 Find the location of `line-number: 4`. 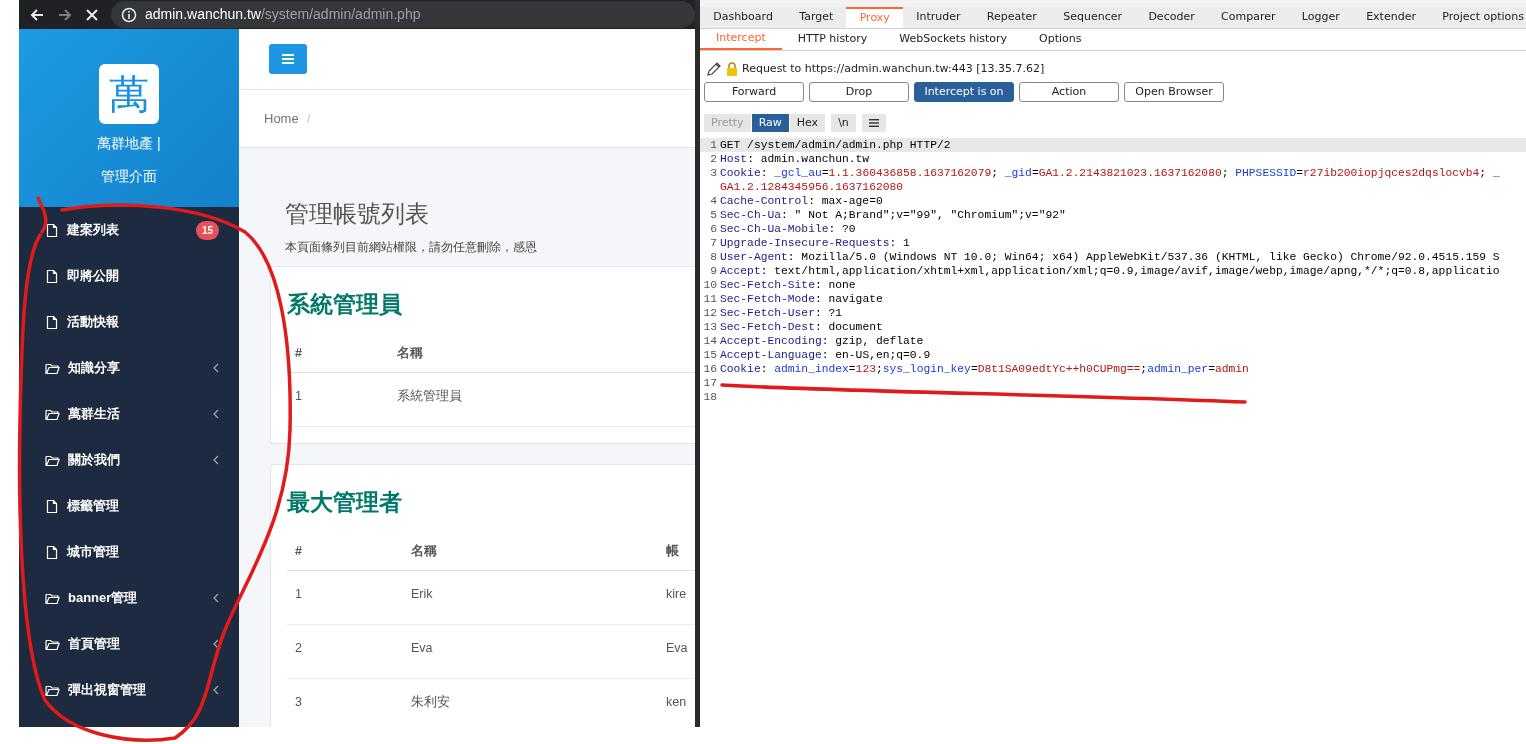

line-number: 4 is located at coordinates (713, 201).